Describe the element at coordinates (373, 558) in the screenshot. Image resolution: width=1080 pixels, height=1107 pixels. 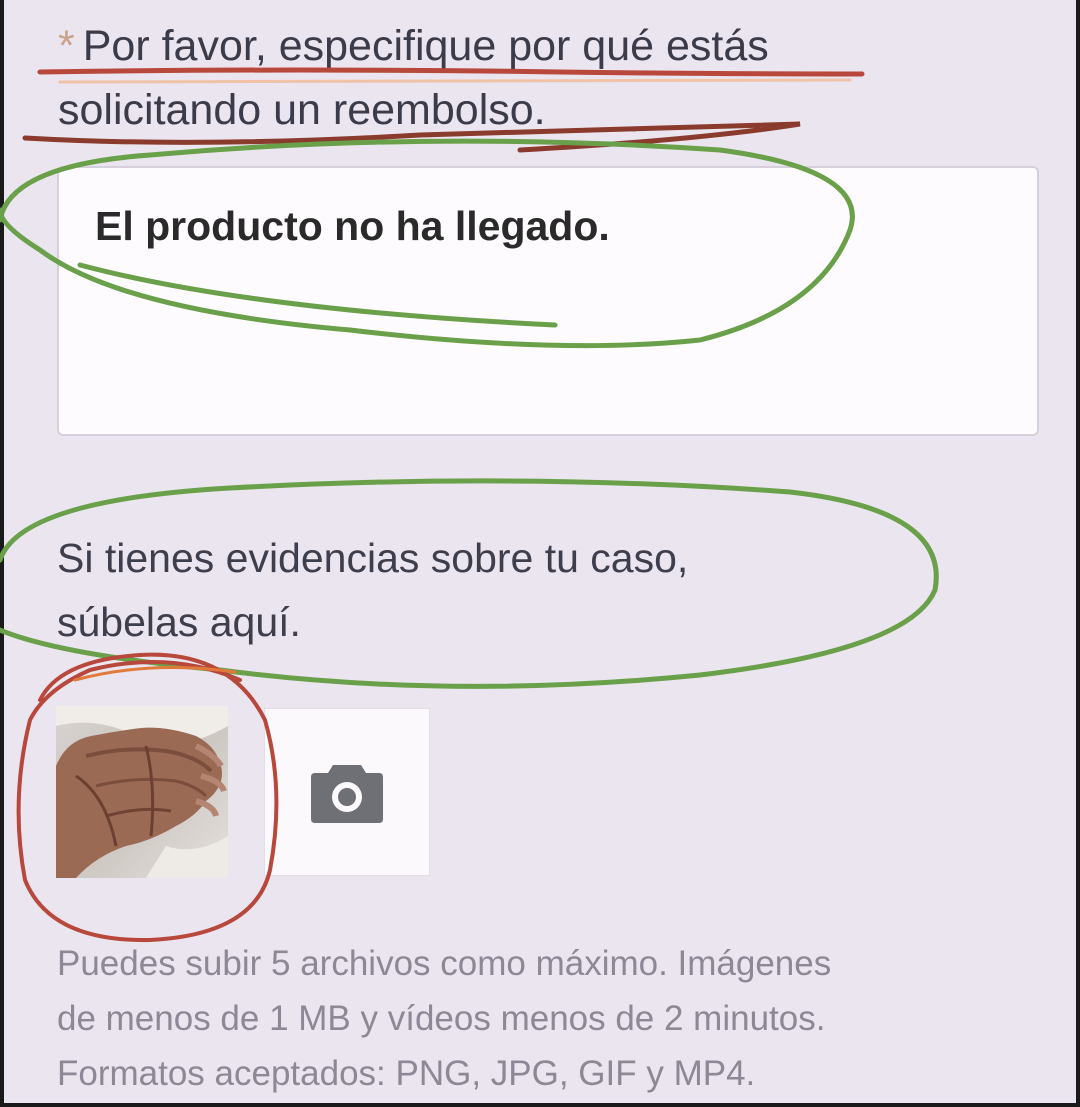
I see `evidence-label-line-1: Si tienes evidencias sobre tu caso,` at that location.